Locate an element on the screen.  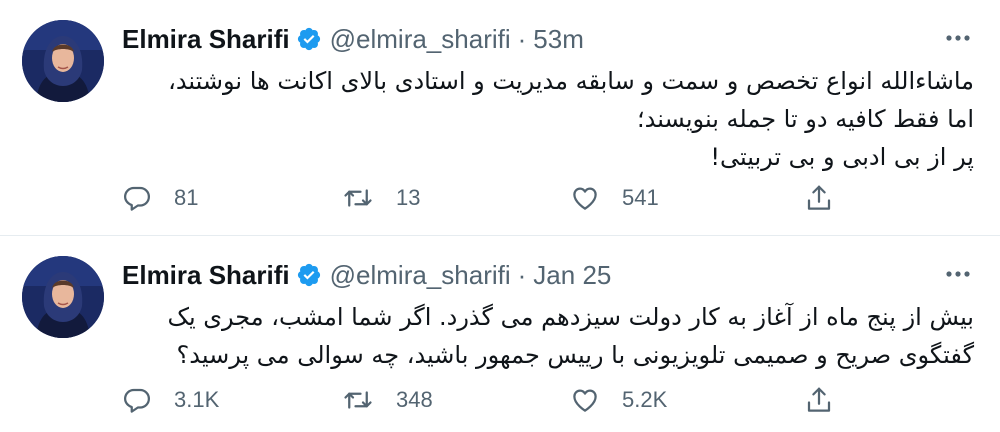
reply-button: 3.1K is located at coordinates (170, 400).